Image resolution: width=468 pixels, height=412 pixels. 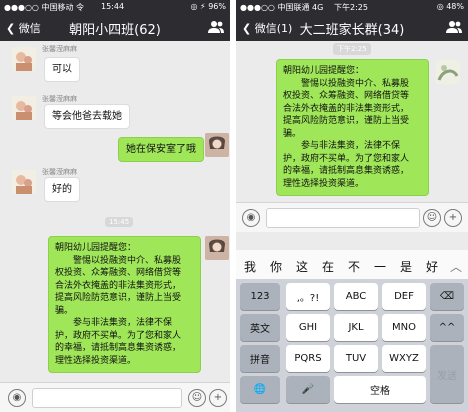 What do you see at coordinates (308, 327) in the screenshot?
I see `key-ghi: GHI` at bounding box center [308, 327].